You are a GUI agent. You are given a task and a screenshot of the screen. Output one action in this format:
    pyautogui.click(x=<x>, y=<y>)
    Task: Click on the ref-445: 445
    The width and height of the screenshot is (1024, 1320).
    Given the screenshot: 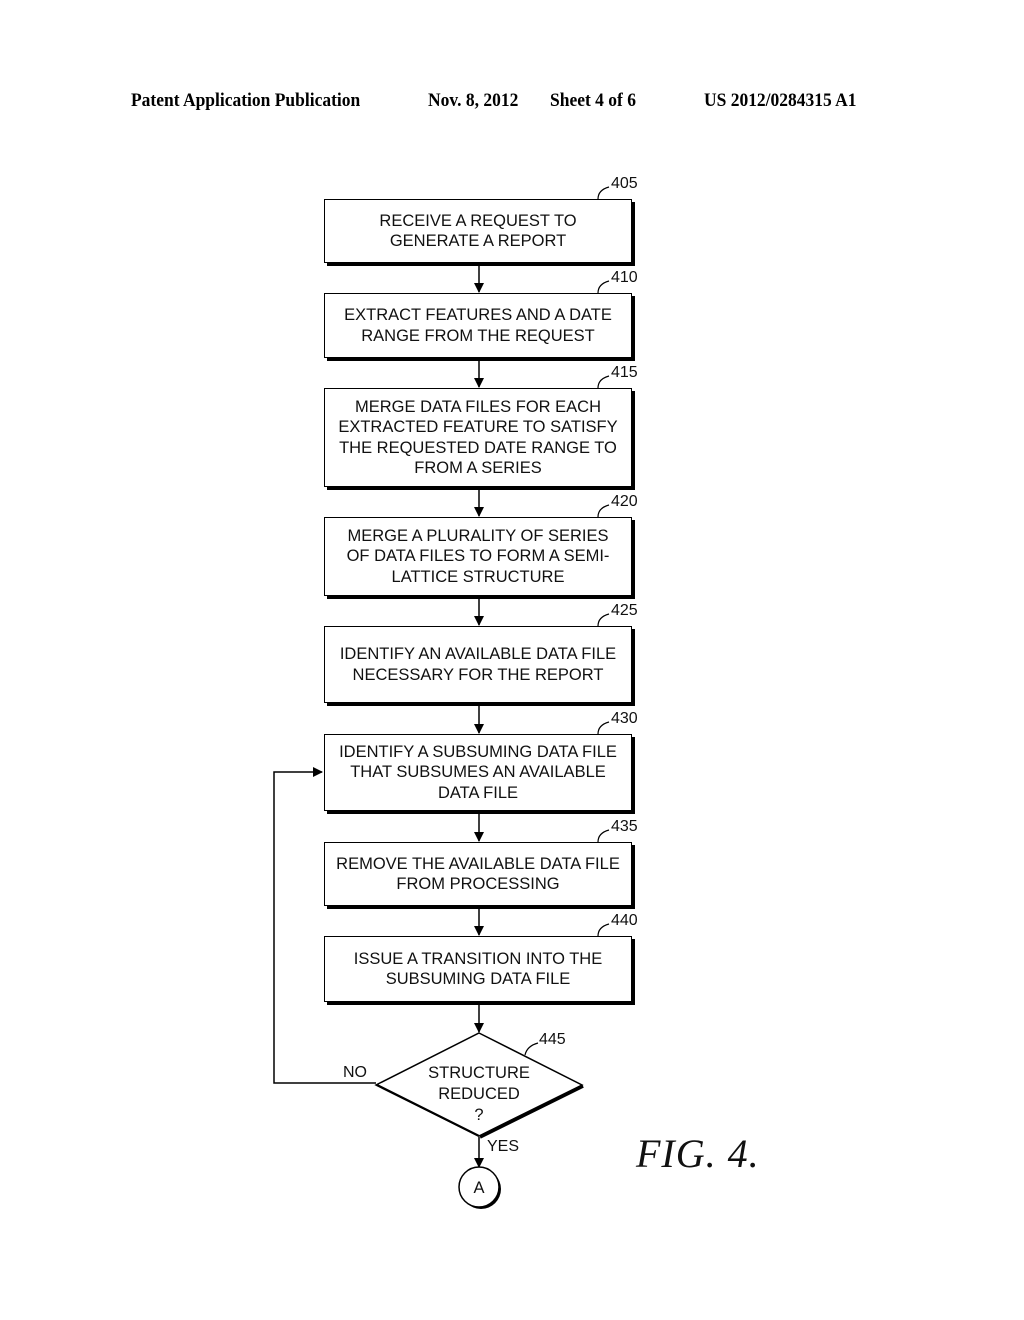 What is the action you would take?
    pyautogui.click(x=552, y=1039)
    